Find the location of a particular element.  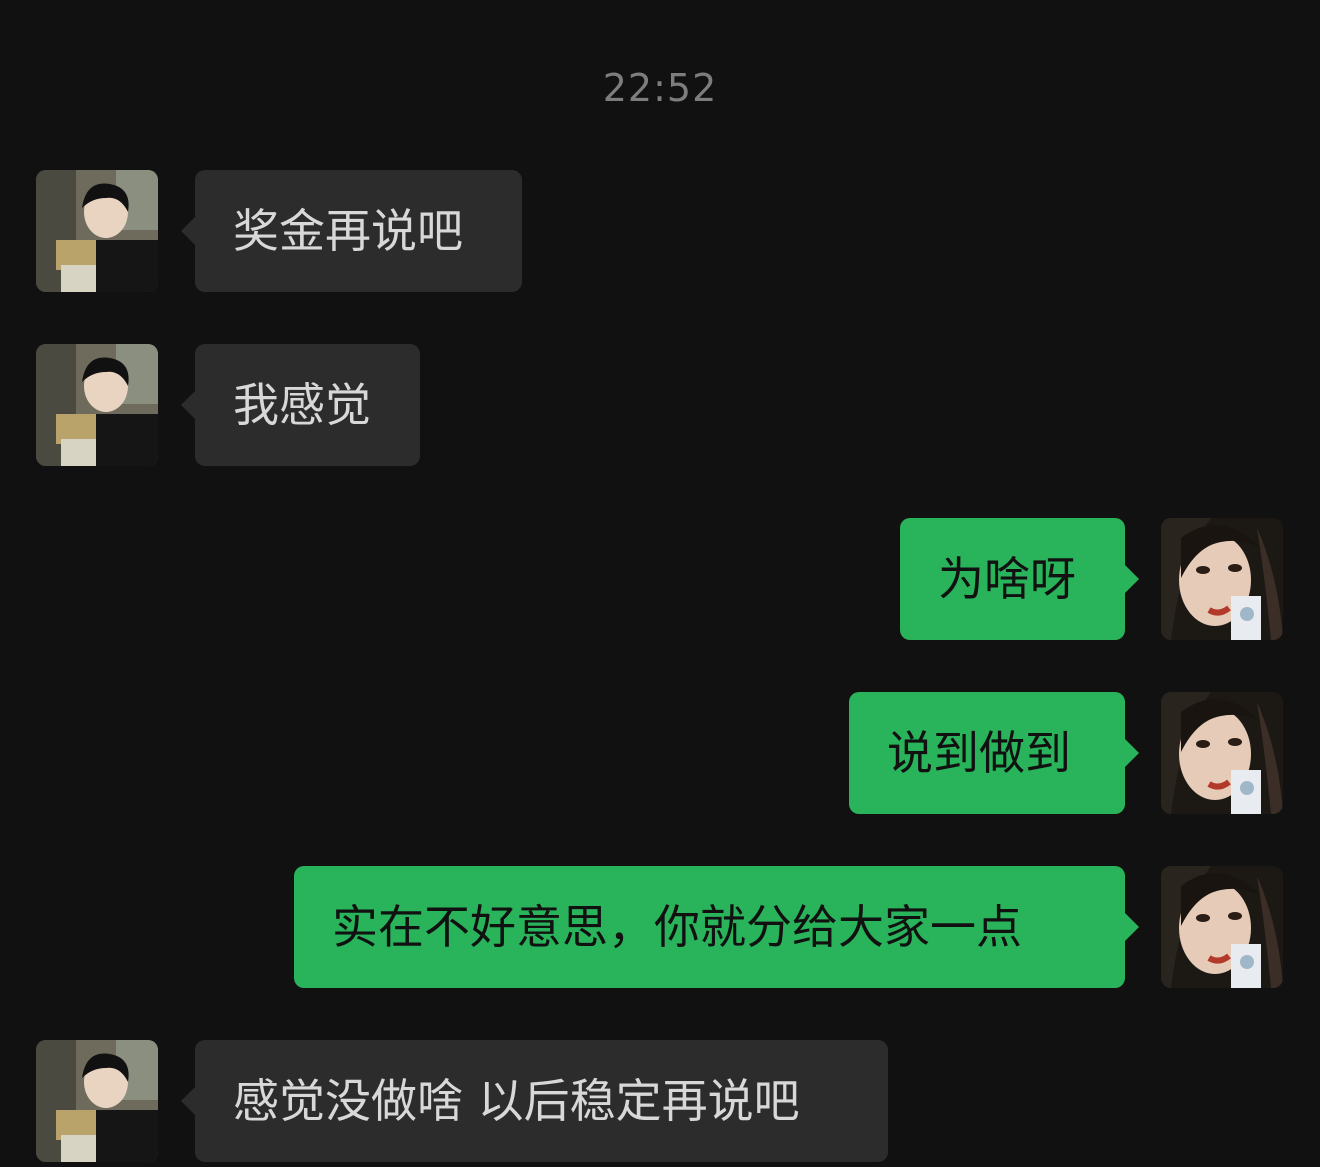

incoming-message-bubble: 感觉没做啥 以后稳定再说吧 is located at coordinates (534, 1101).